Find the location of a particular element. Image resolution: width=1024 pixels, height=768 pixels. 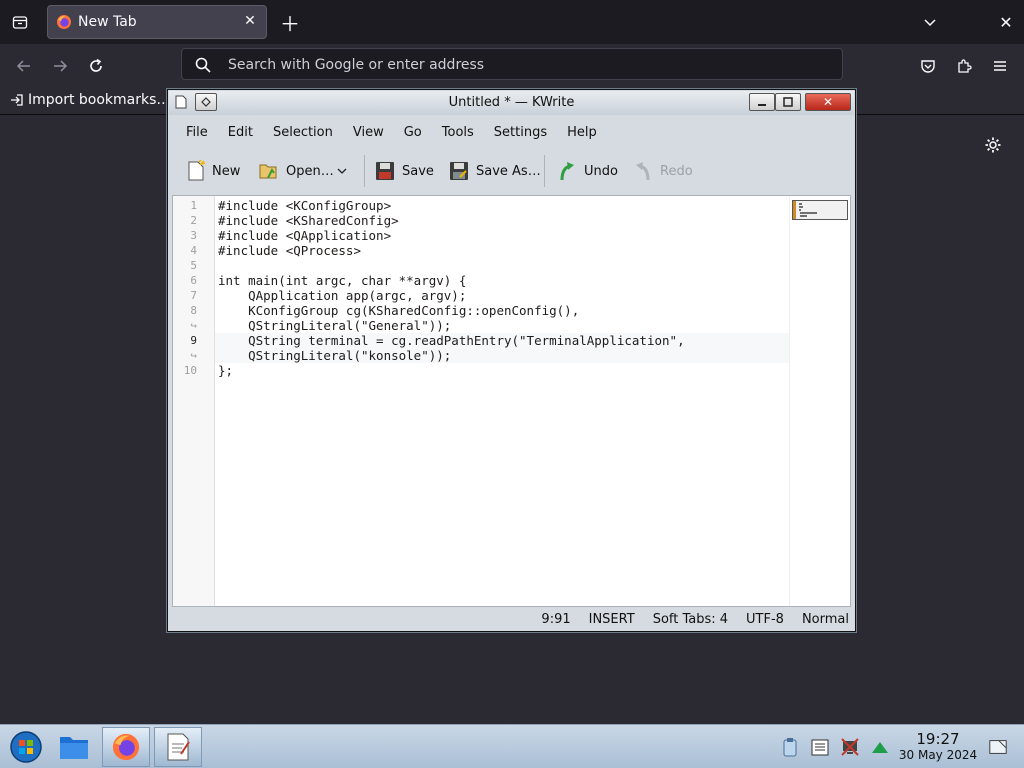

minimap-scrollbar is located at coordinates (819, 401).